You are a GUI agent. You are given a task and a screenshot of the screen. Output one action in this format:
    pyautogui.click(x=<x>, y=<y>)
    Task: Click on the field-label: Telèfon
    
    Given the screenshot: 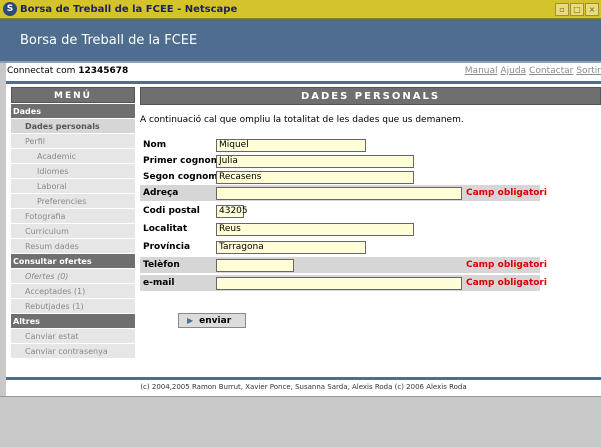 What is the action you would take?
    pyautogui.click(x=161, y=265)
    